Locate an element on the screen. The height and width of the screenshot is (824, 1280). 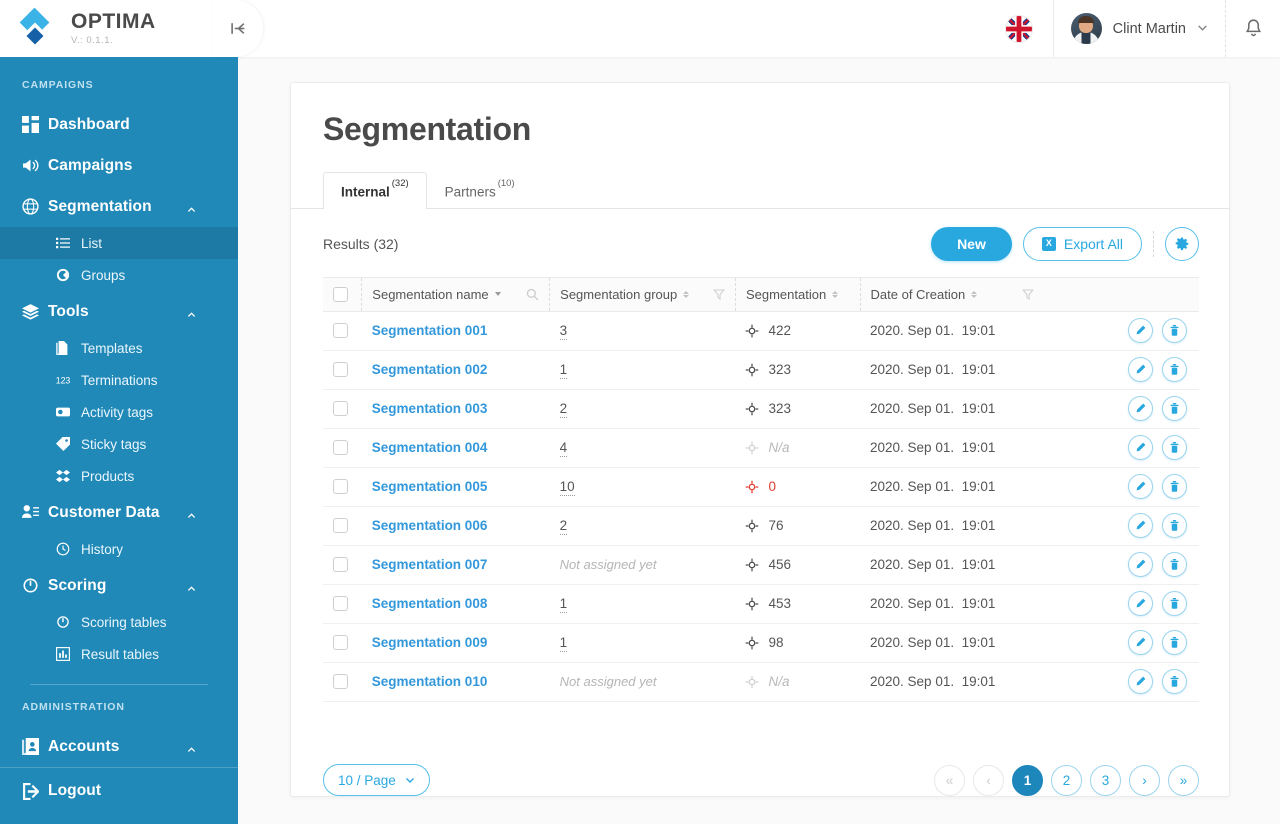
column-segmentation: Segmentation is located at coordinates (797, 294).